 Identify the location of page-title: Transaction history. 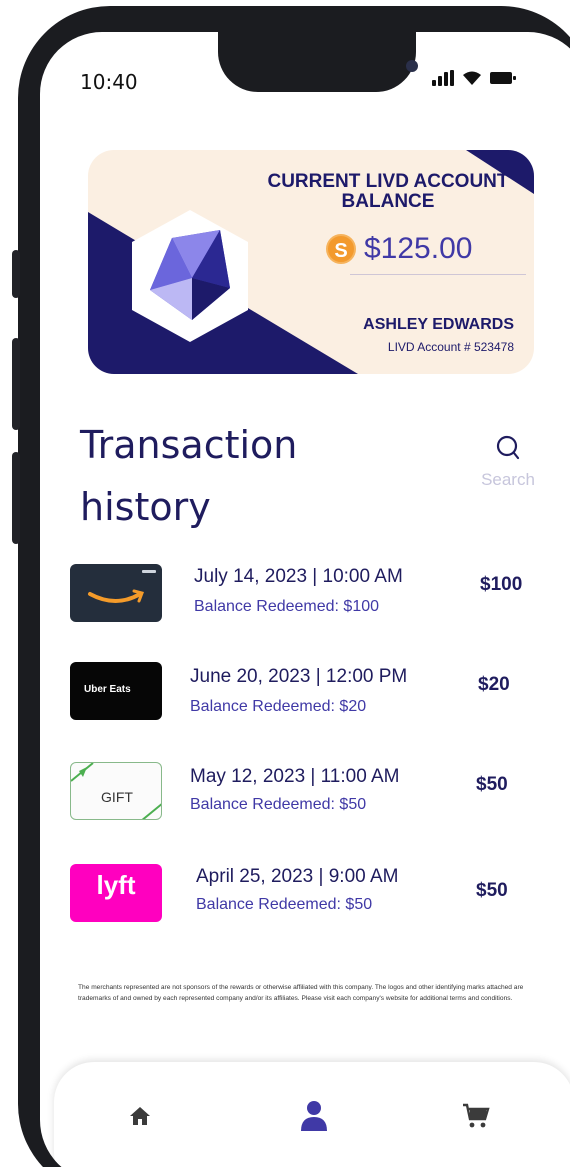
(189, 476).